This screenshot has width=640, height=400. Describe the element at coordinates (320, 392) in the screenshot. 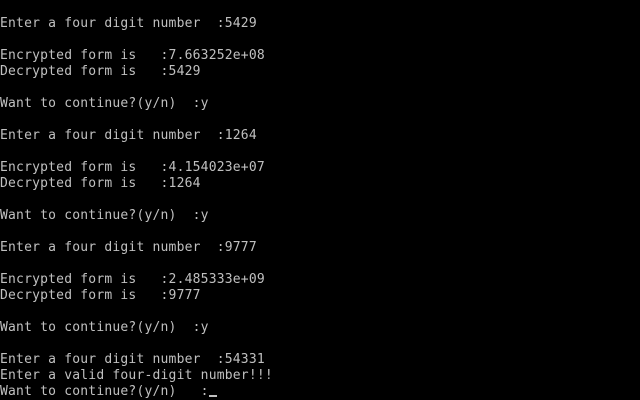

I see `continue-input-line: Want to continue?(y/n) :` at that location.